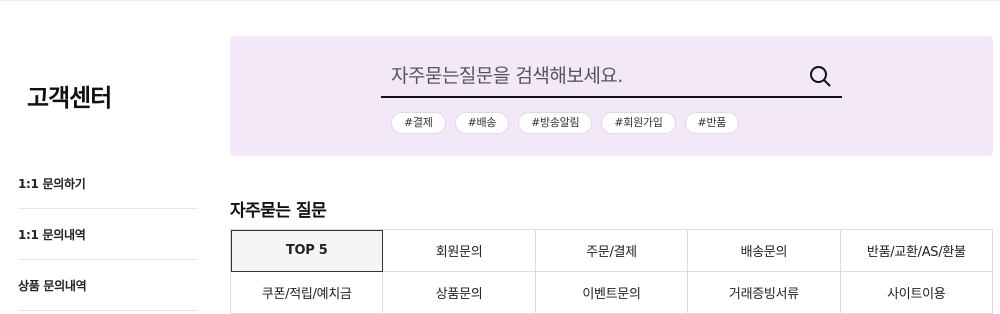  I want to click on tab-event: 이벤트문의, so click(612, 293).